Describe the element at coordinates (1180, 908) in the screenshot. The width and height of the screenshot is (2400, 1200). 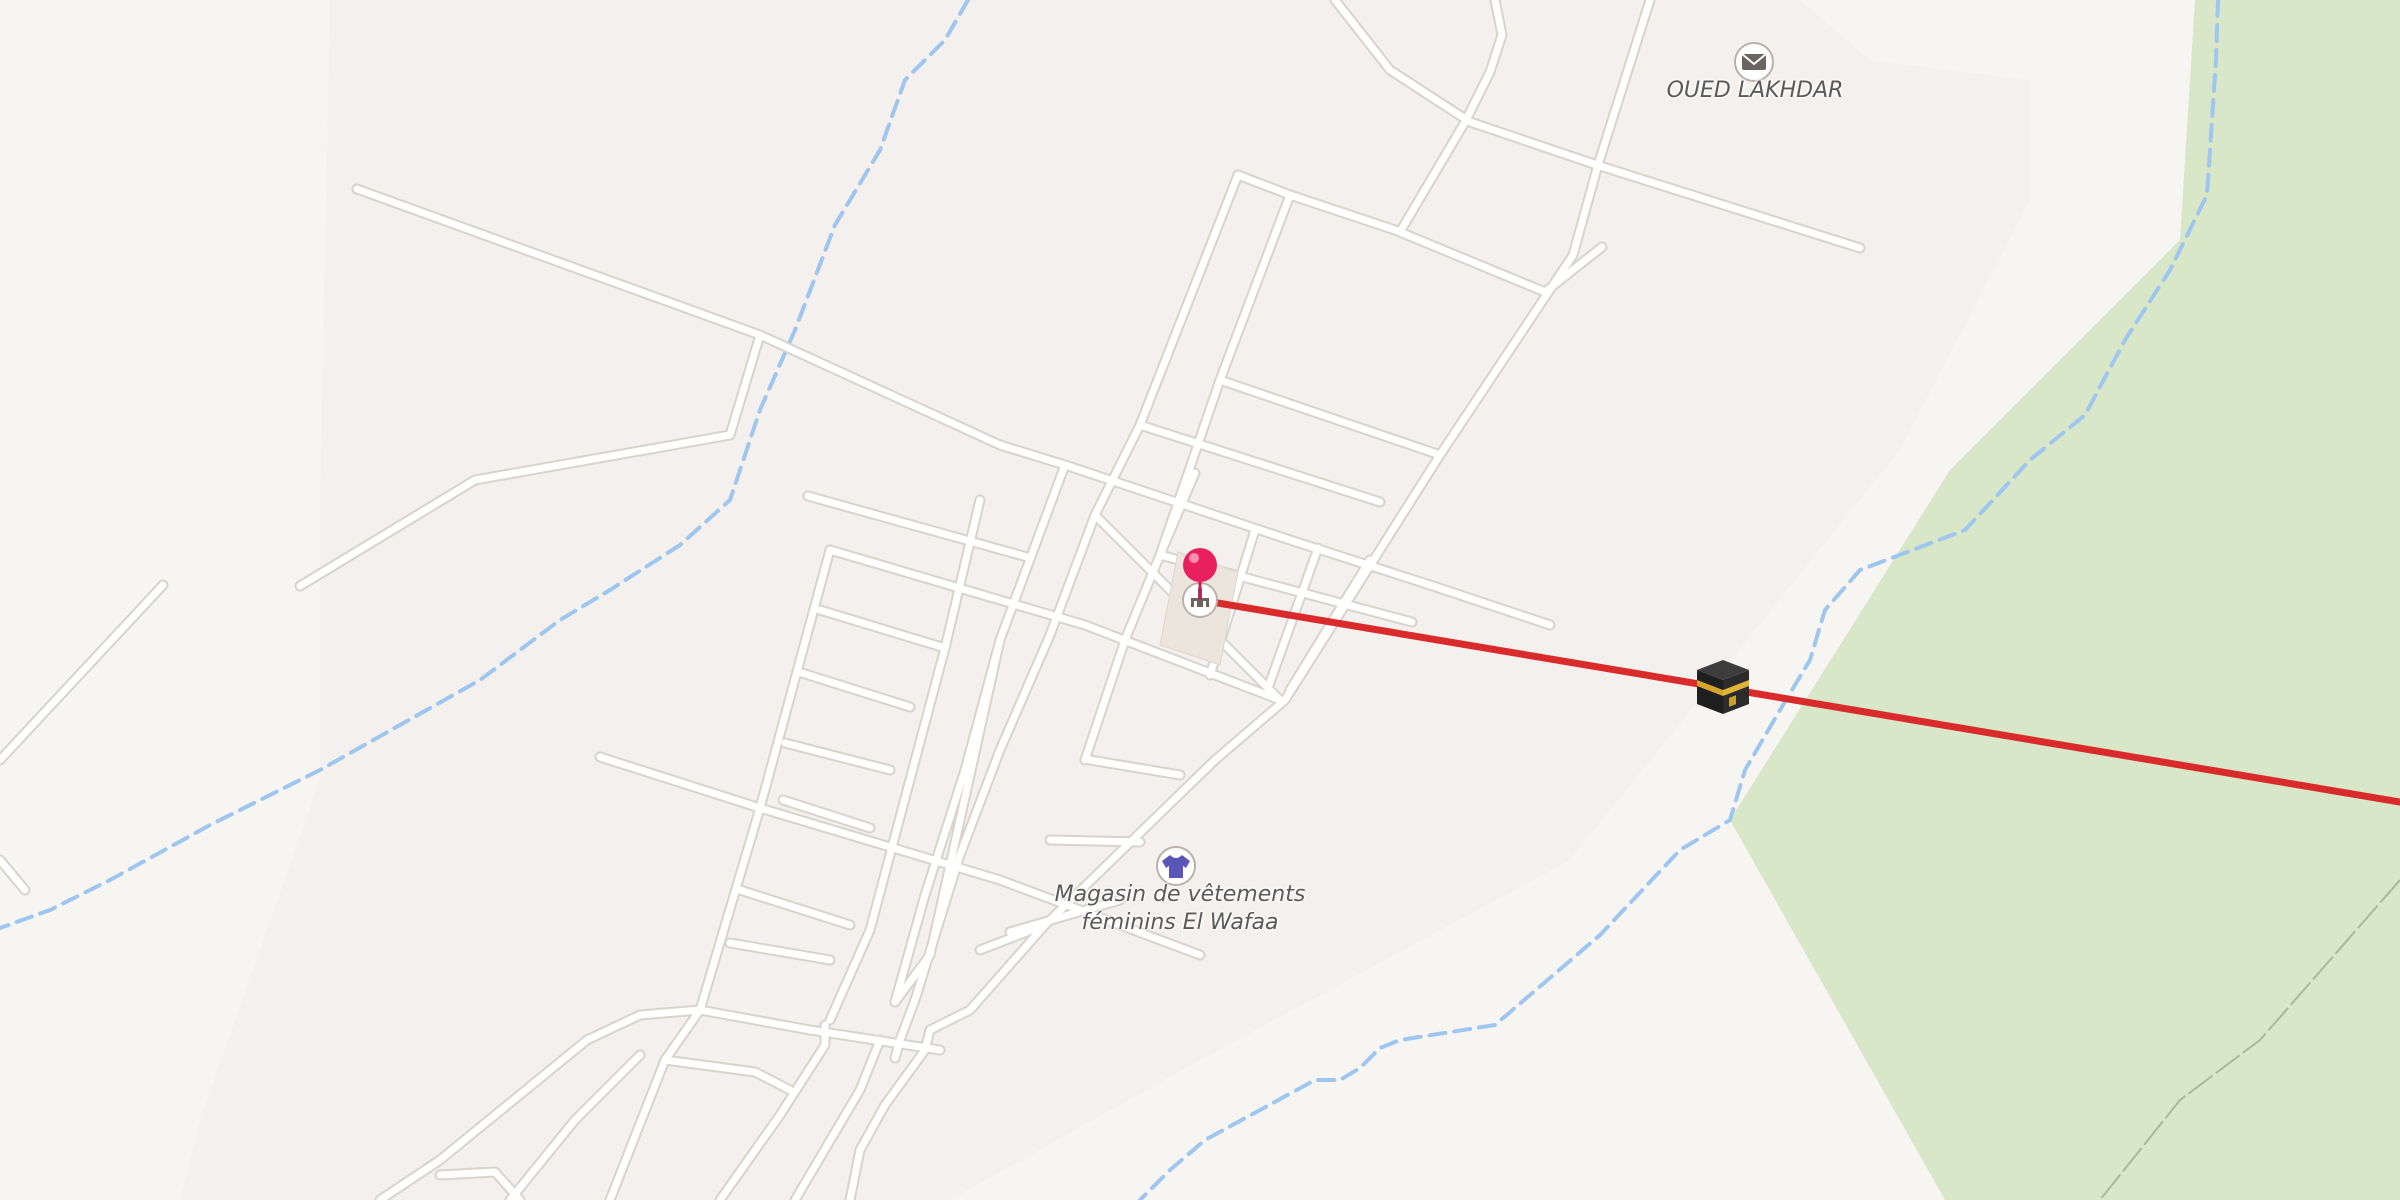
I see `shop-label: Magasin de vêtements féminins El Wafaa` at that location.